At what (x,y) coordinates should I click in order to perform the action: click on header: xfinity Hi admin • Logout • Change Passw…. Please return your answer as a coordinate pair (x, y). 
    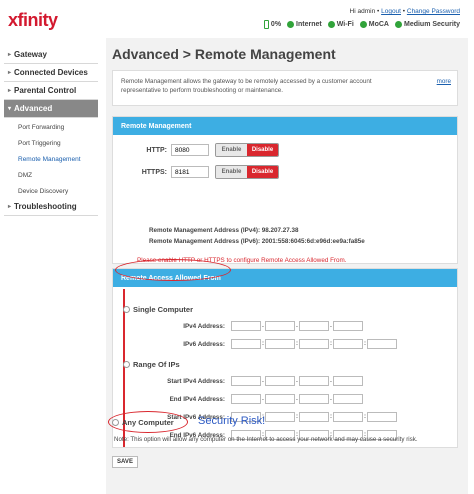
    Looking at the image, I should click on (237, 19).